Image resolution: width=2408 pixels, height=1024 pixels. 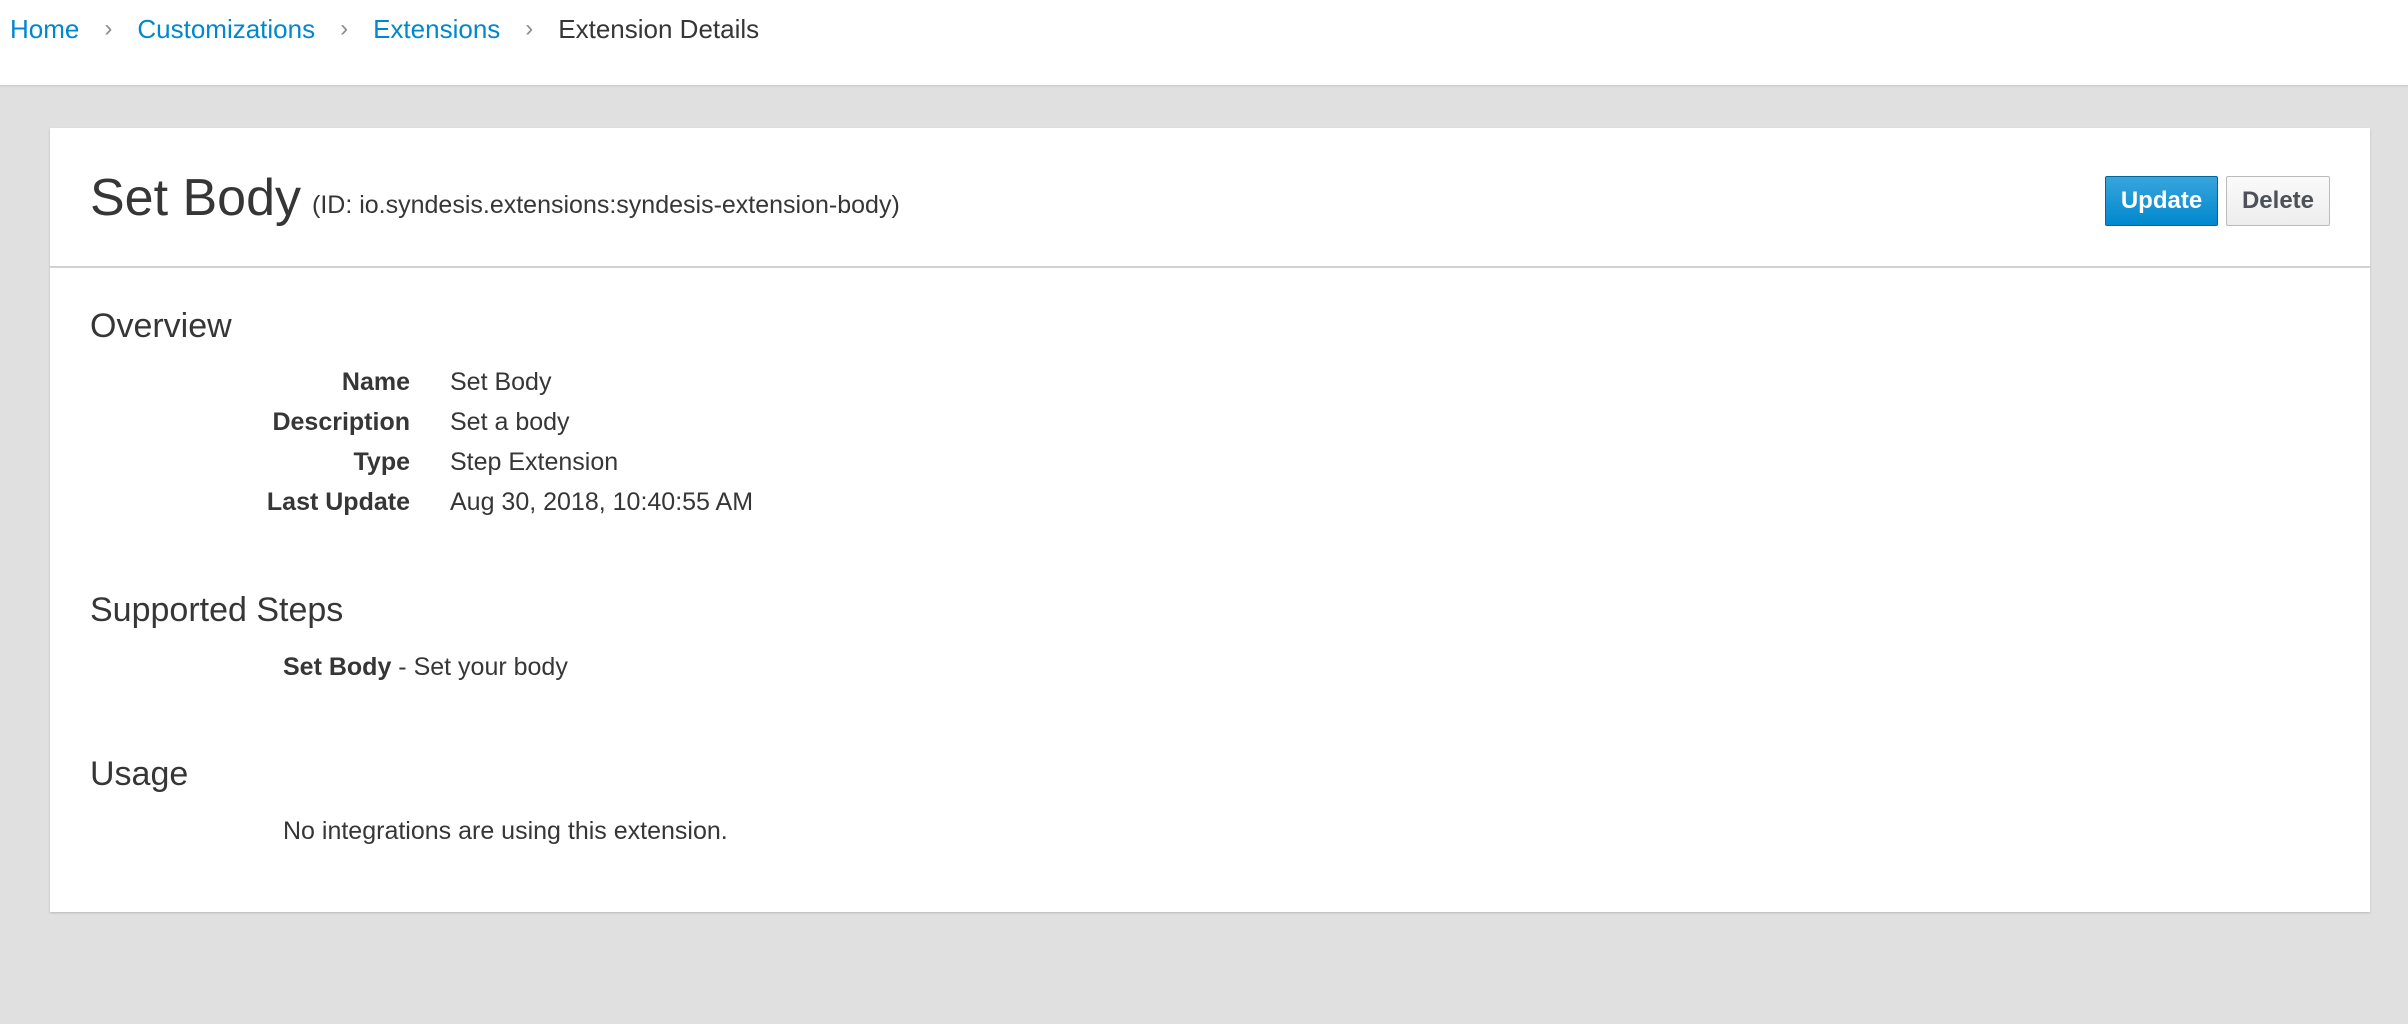 What do you see at coordinates (490, 667) in the screenshot?
I see `step-description: Set your body` at bounding box center [490, 667].